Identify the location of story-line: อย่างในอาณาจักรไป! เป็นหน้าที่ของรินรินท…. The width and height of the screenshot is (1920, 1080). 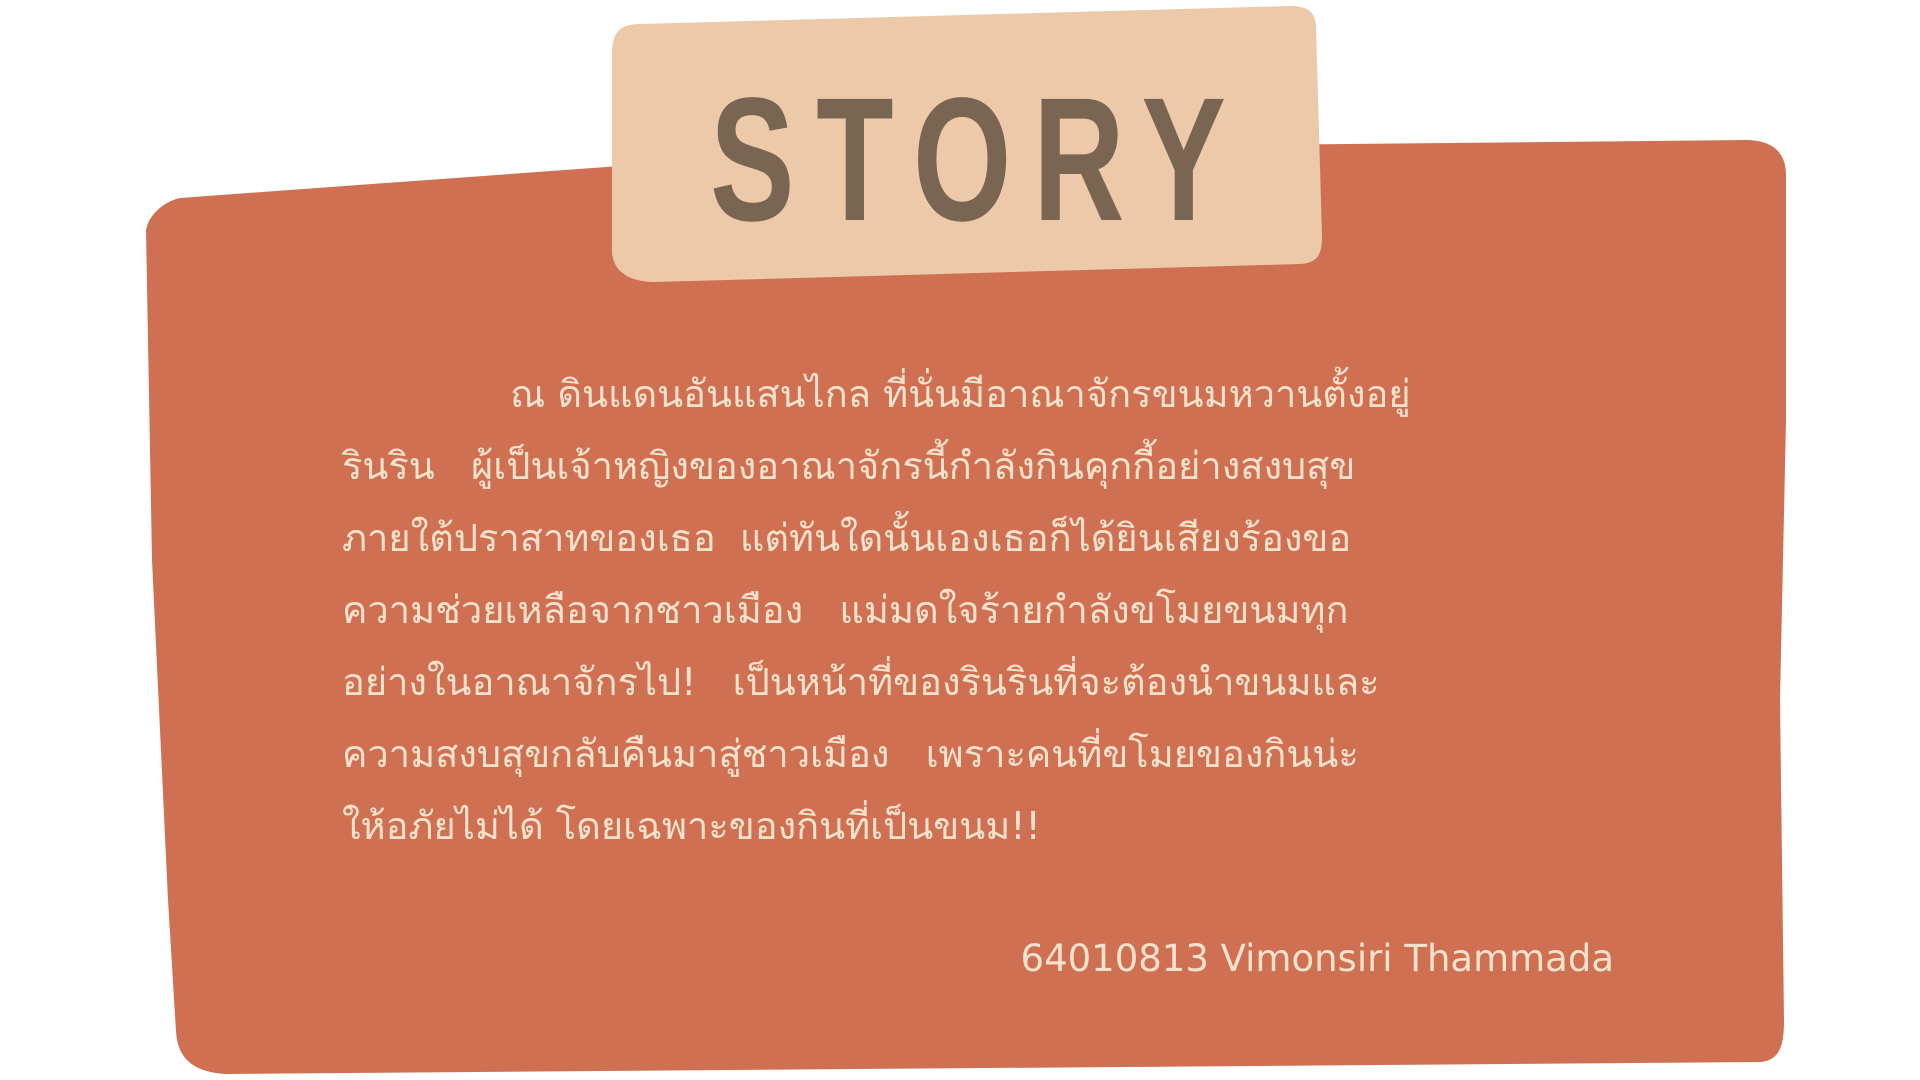
(861, 682).